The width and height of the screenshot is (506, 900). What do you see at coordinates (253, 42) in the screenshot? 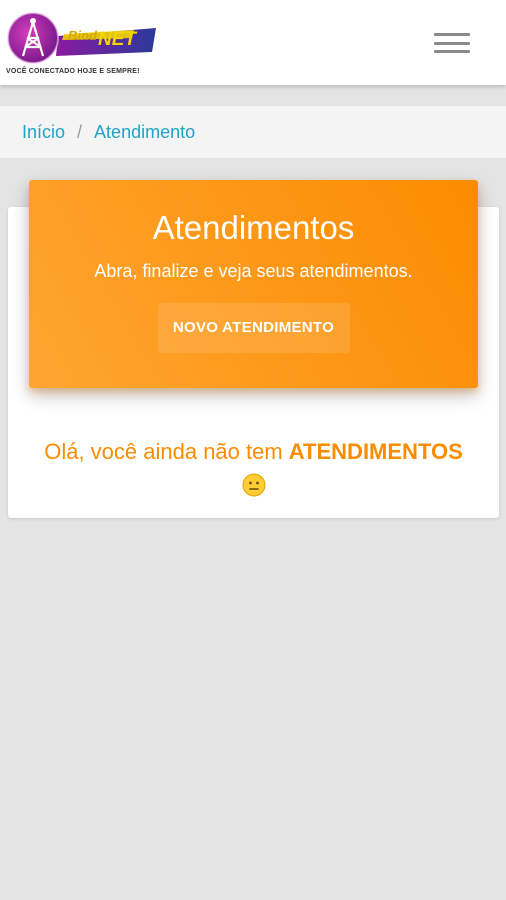
I see `top-header: Bind NET VOCÊ CONECTADO HOJE E SEMPRE!` at bounding box center [253, 42].